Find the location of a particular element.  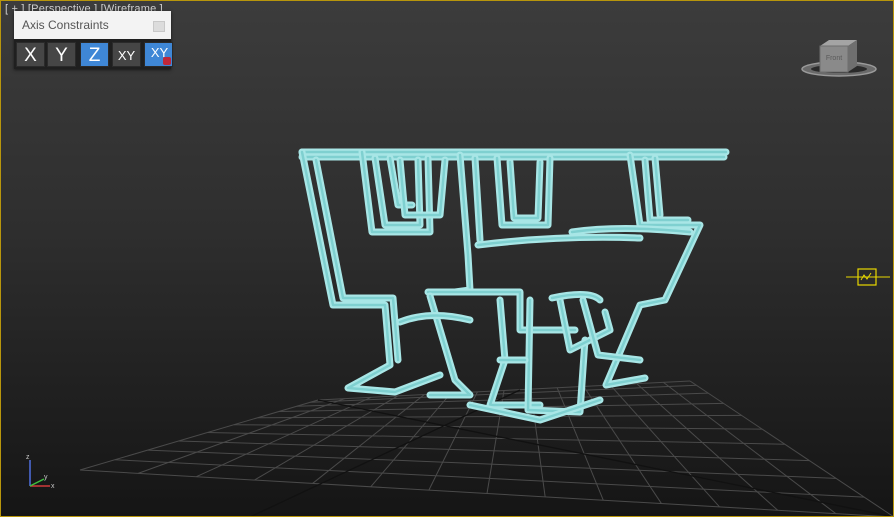

axis-z-button: Z is located at coordinates (94, 54).